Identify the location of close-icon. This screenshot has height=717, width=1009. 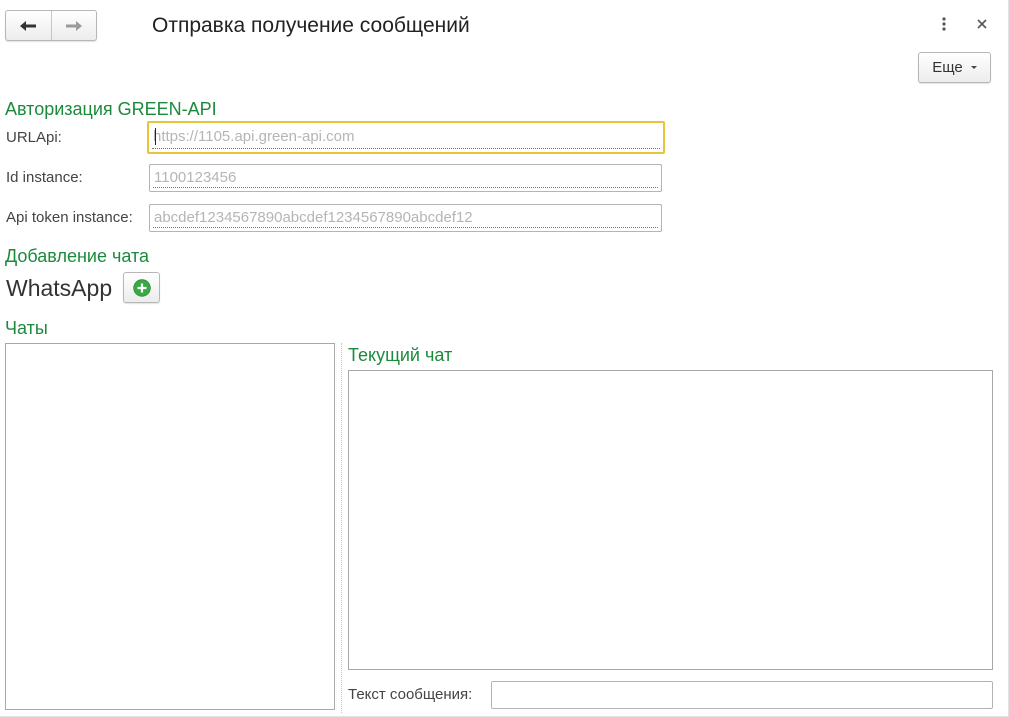
(982, 24).